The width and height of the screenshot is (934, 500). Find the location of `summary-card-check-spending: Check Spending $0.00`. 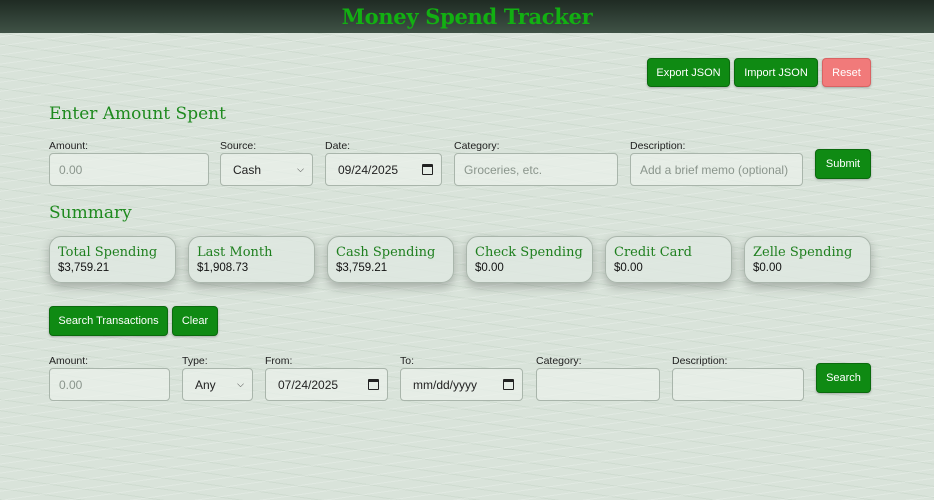

summary-card-check-spending: Check Spending $0.00 is located at coordinates (529, 259).